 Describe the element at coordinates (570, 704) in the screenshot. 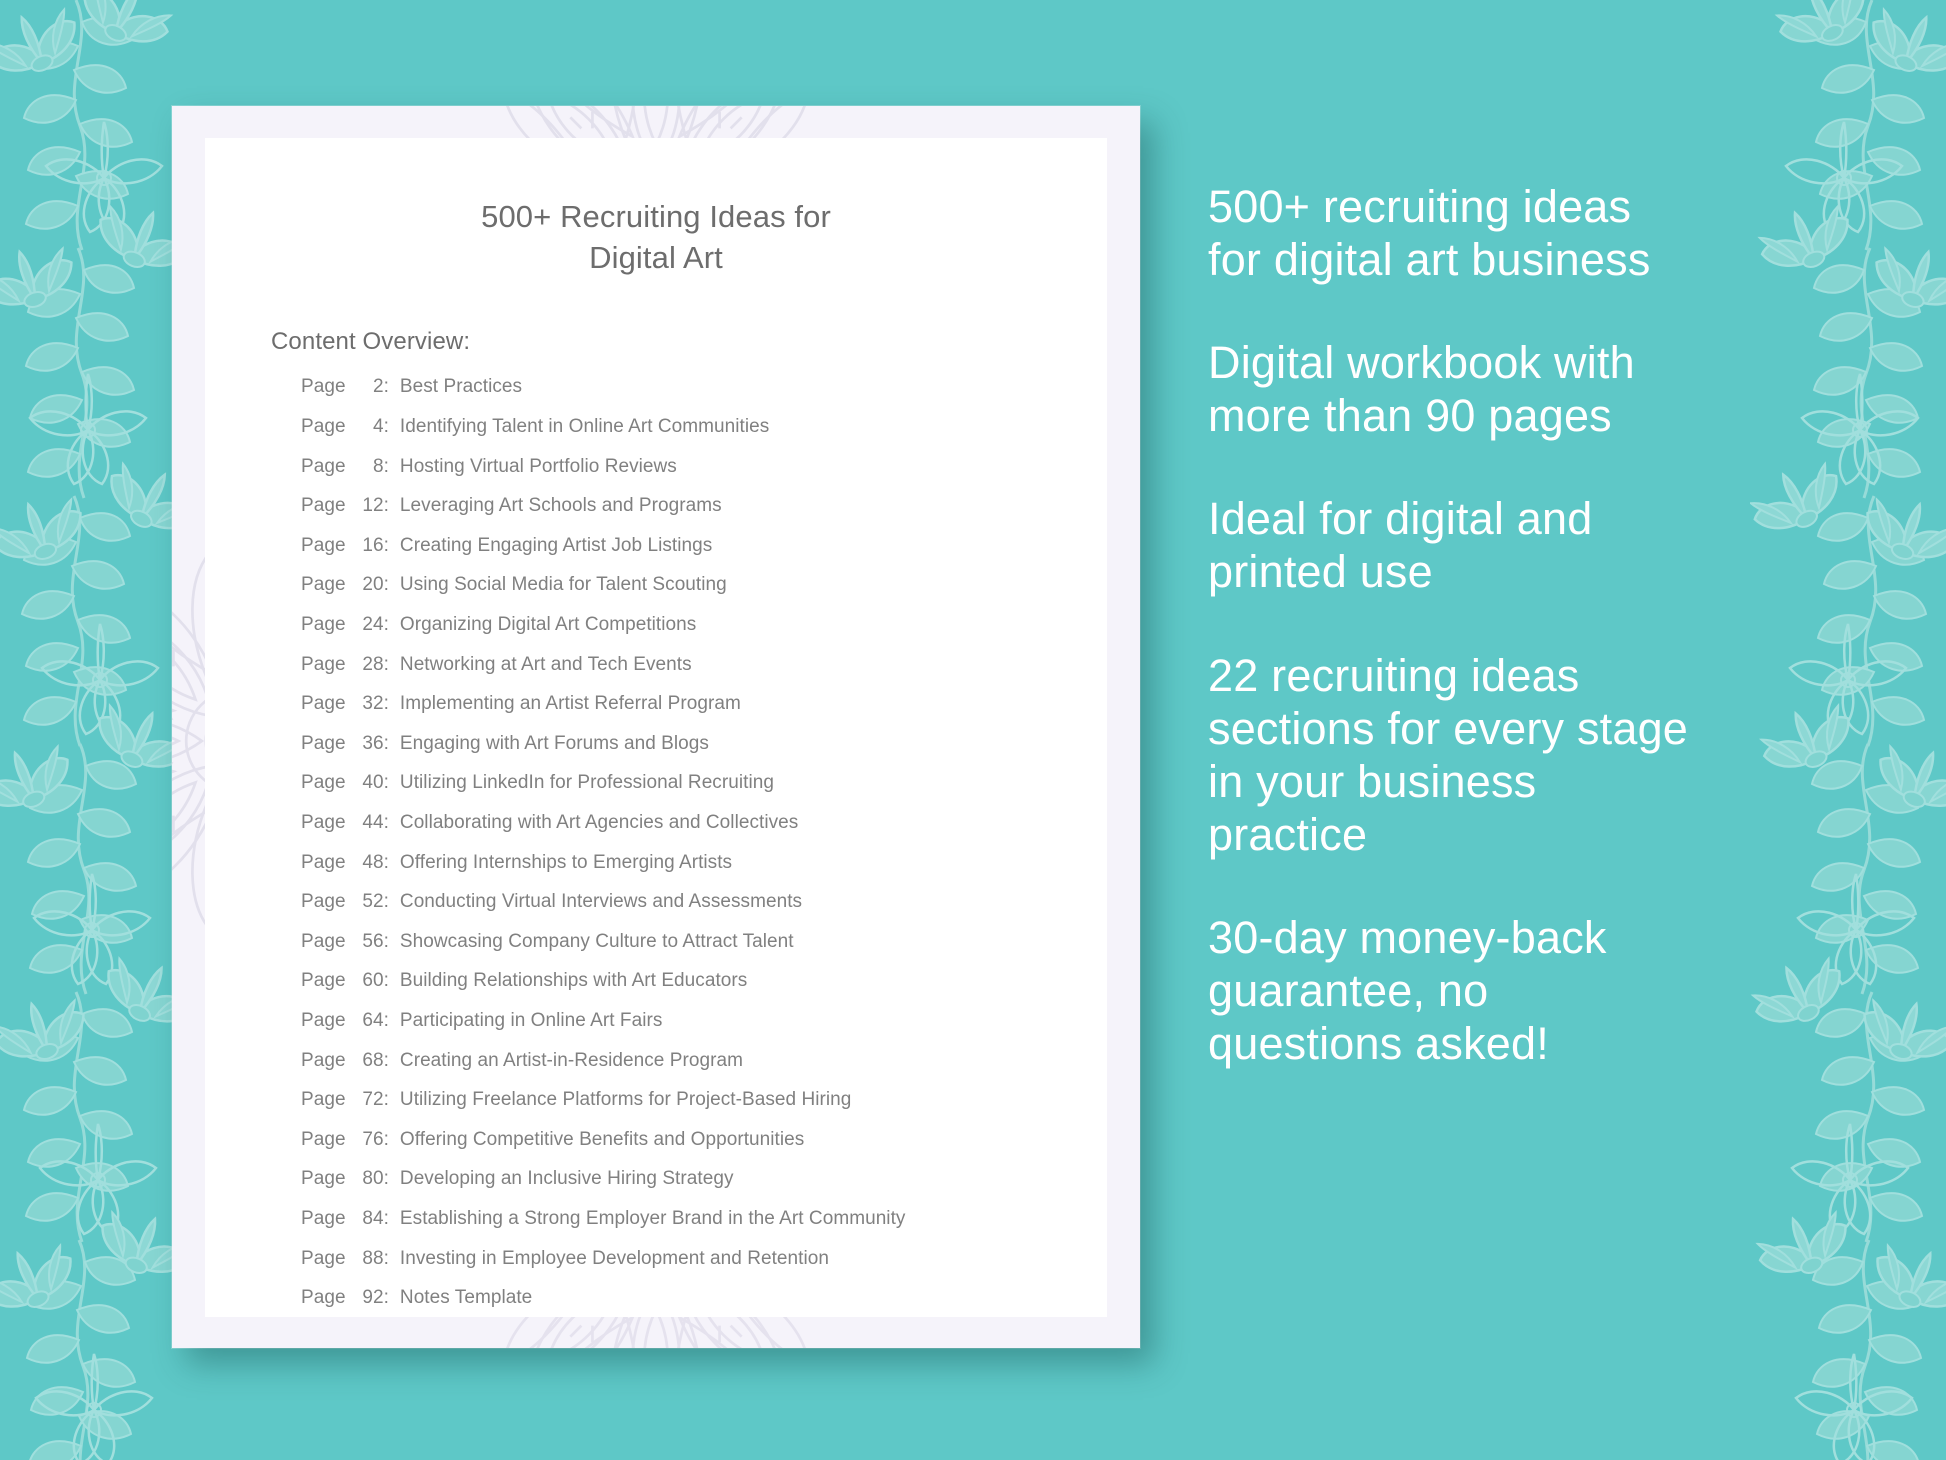

I see `toc-entry-title: Implementing an Artist Referral Program` at that location.